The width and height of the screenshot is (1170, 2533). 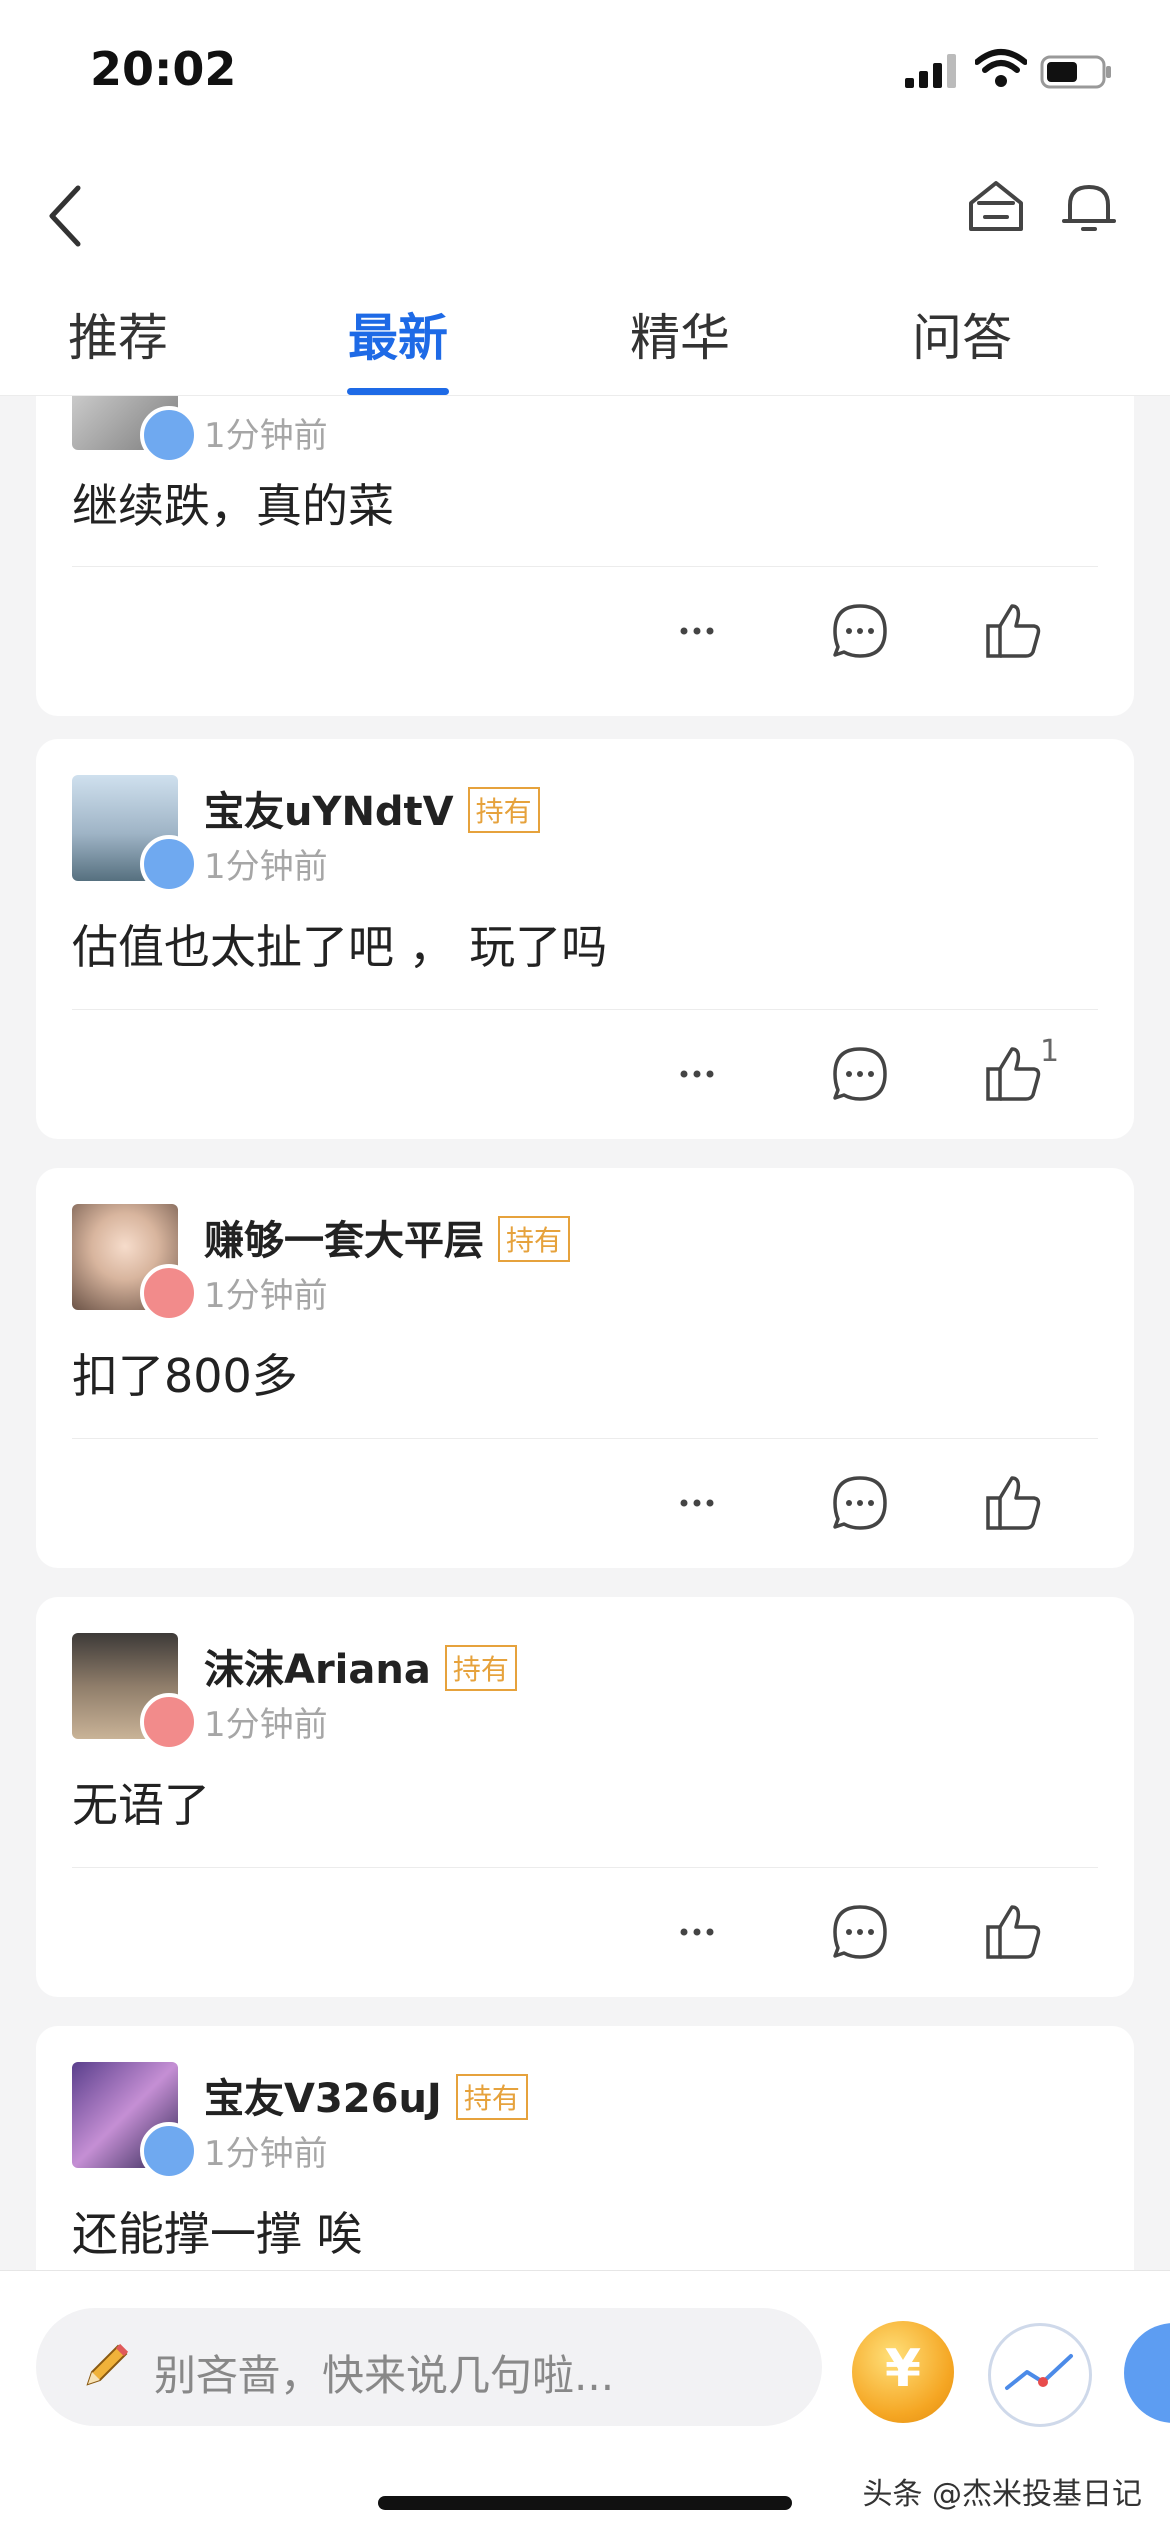 I want to click on post-content: 扣了800多, so click(x=185, y=1373).